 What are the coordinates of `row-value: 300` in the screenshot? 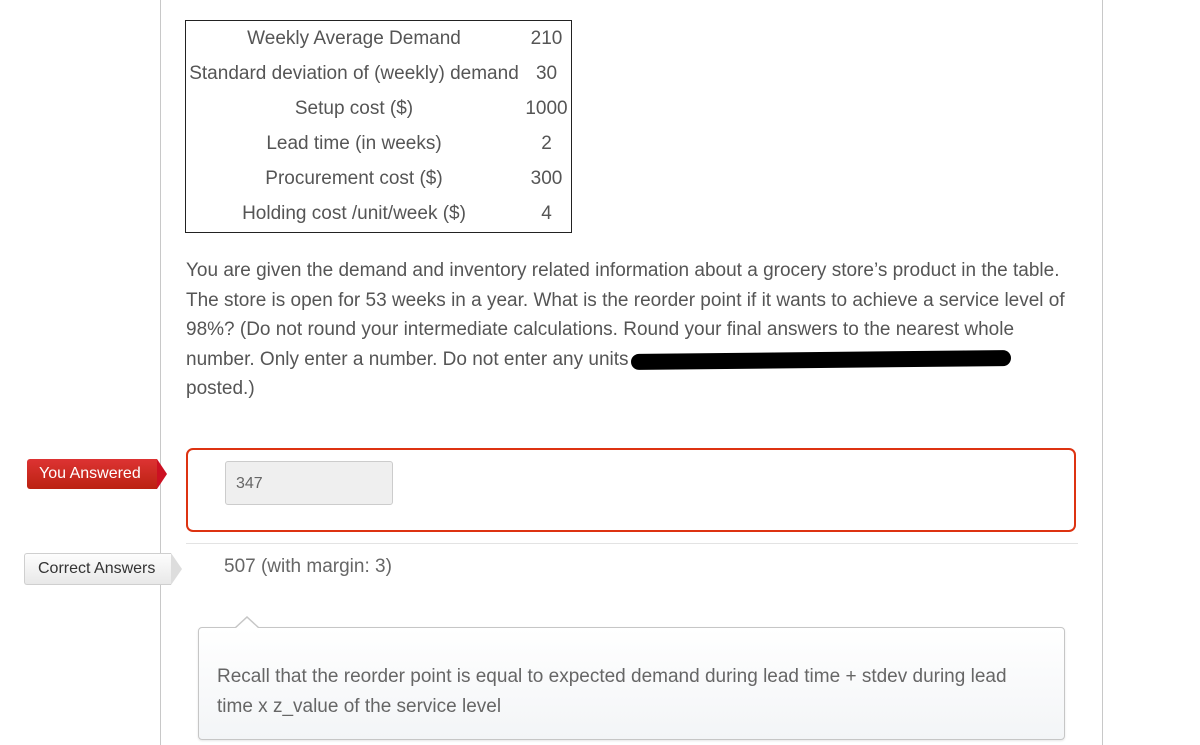 It's located at (546, 179).